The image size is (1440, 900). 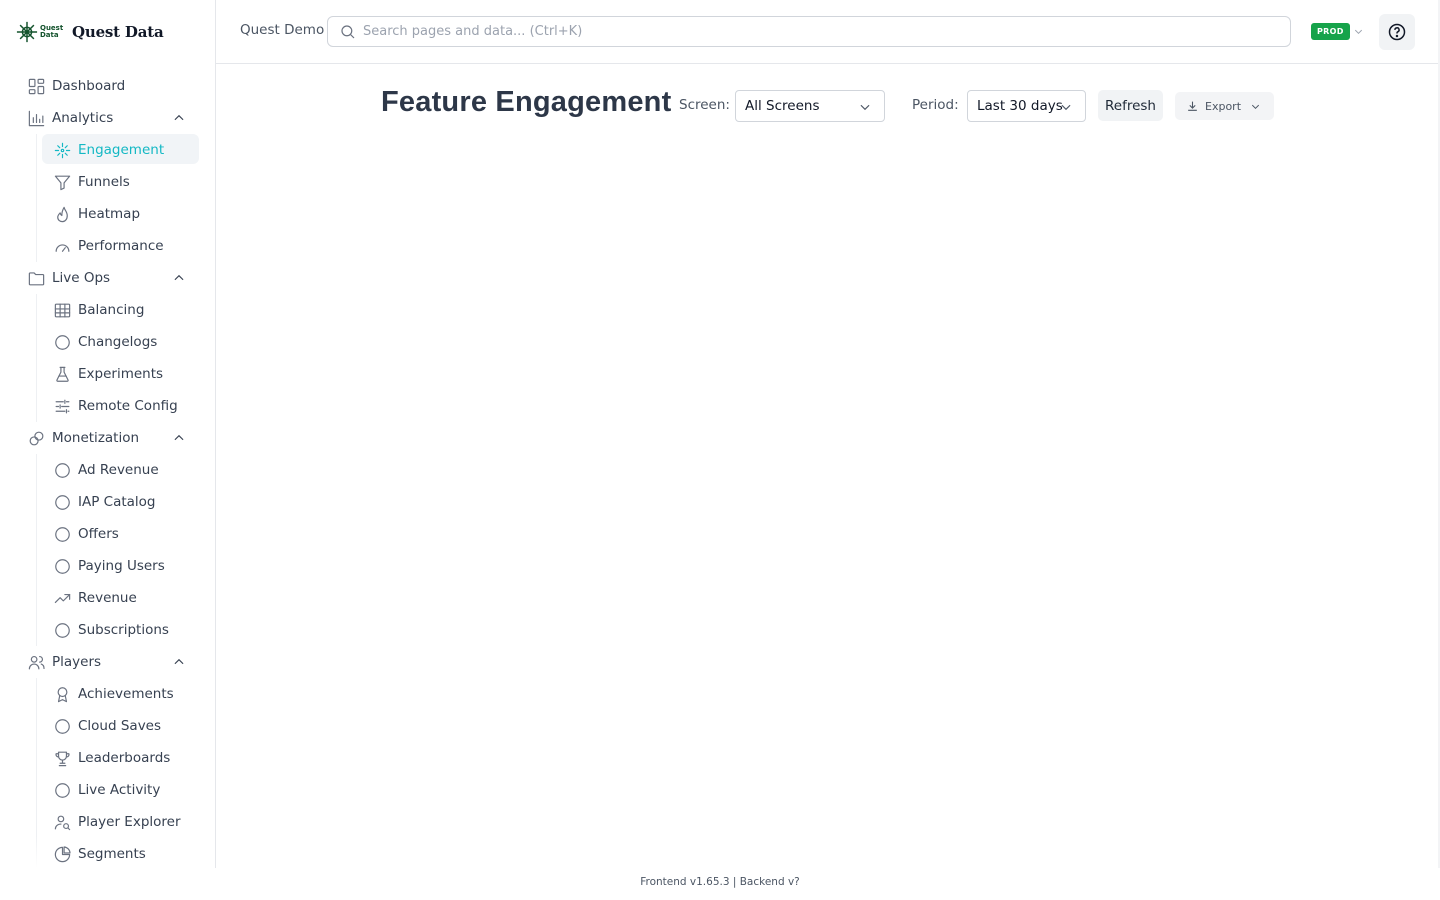 I want to click on sidebar-item-label: Revenue, so click(x=107, y=598).